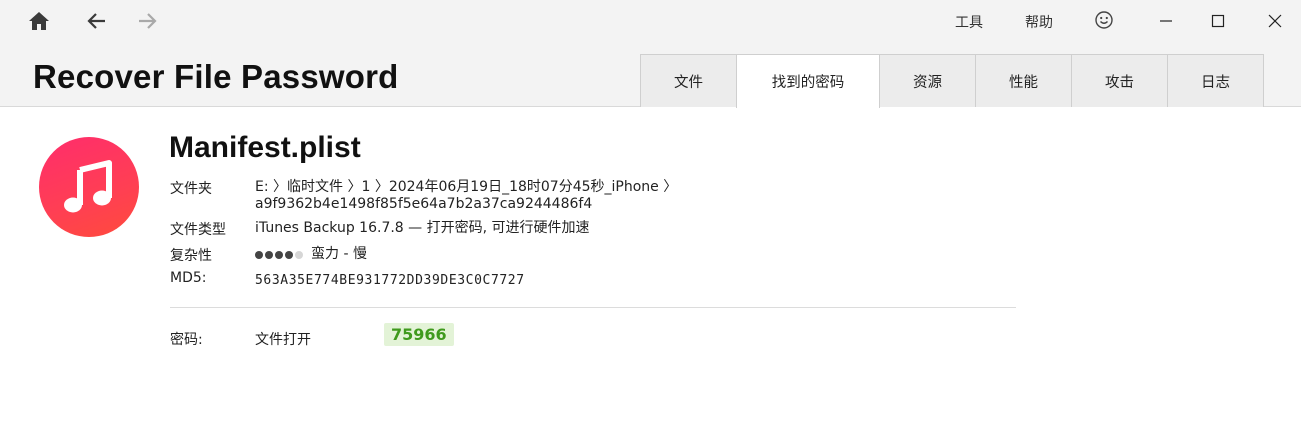  I want to click on complexity-value: 蛮力 - 慢, so click(311, 254).